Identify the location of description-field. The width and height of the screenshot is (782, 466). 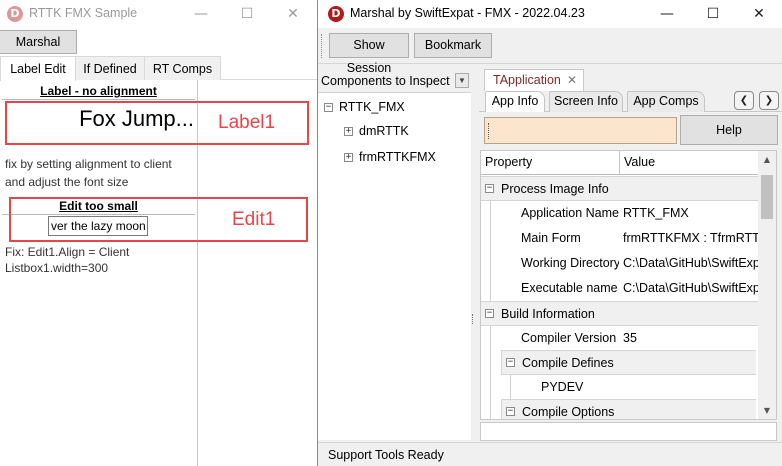
(628, 431).